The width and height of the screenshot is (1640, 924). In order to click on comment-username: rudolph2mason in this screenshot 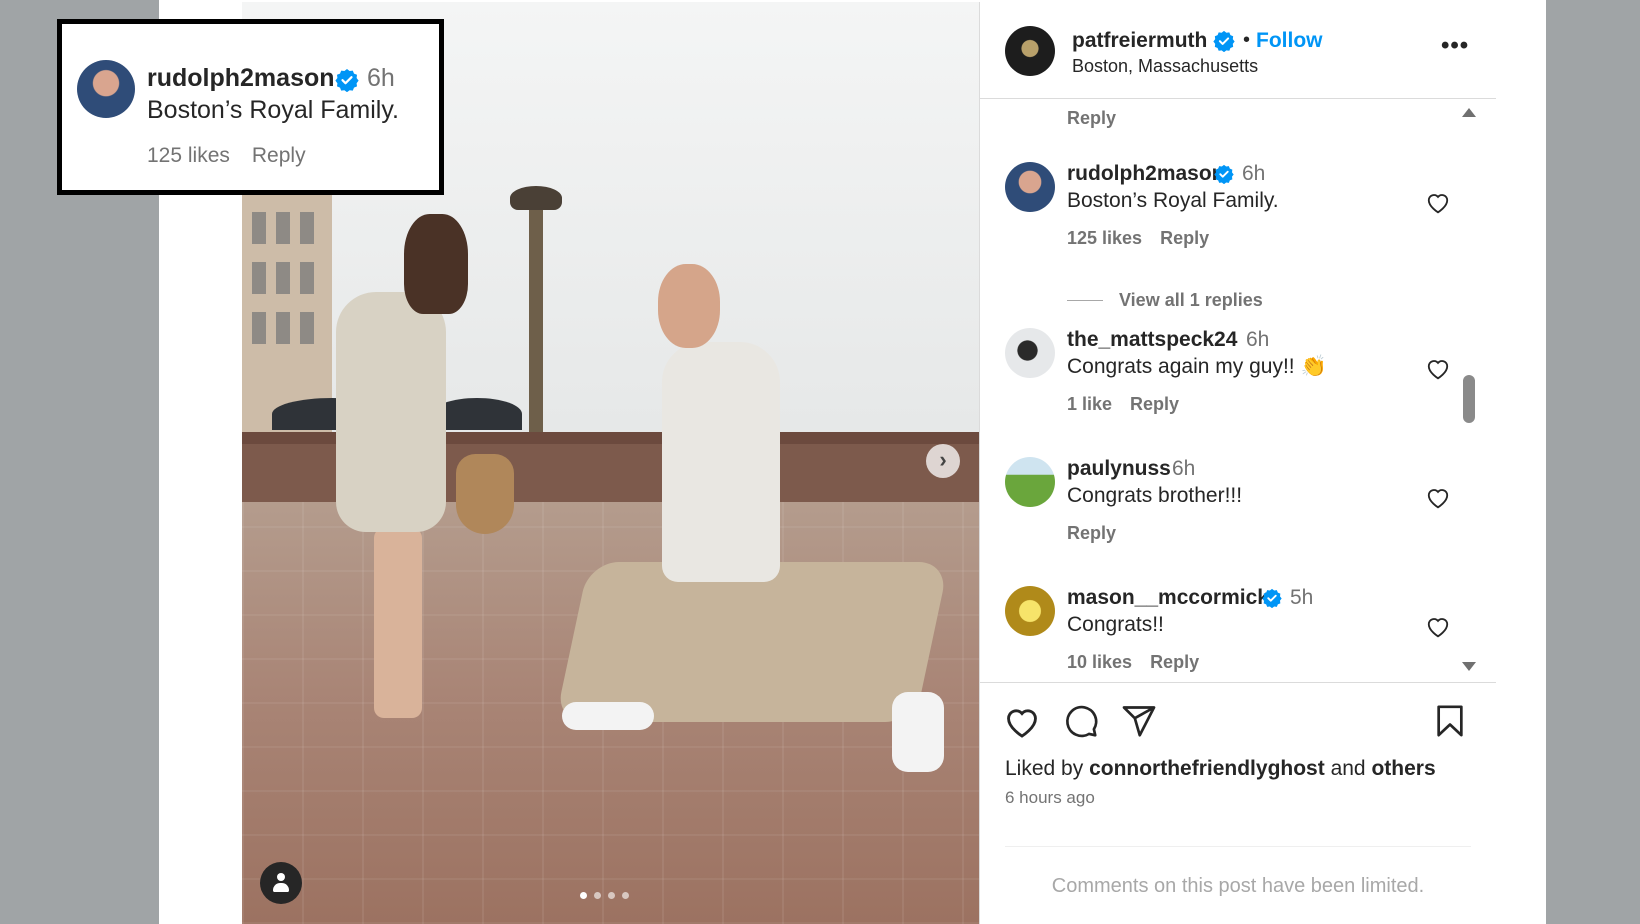, I will do `click(1146, 174)`.